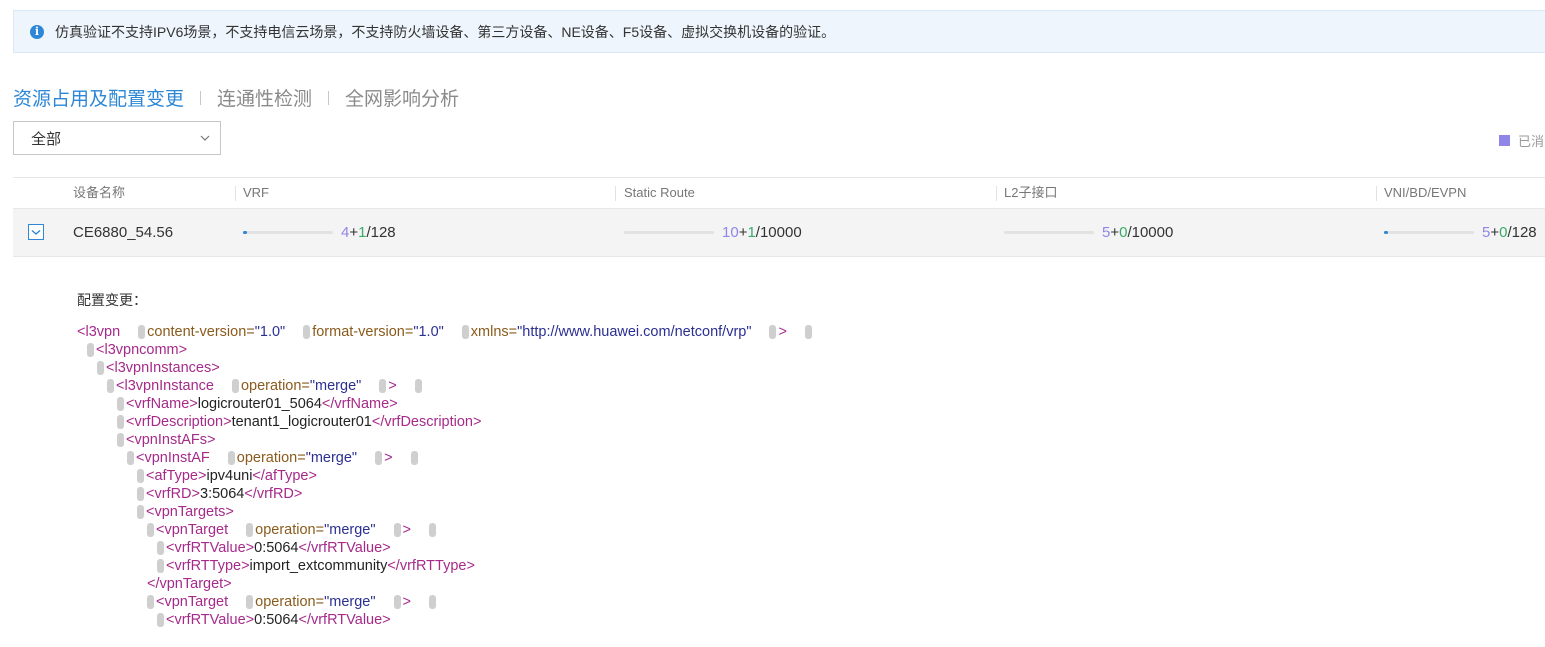 The width and height of the screenshot is (1545, 647). Describe the element at coordinates (1509, 232) in the screenshot. I see `usage-value: 5+0/128` at that location.